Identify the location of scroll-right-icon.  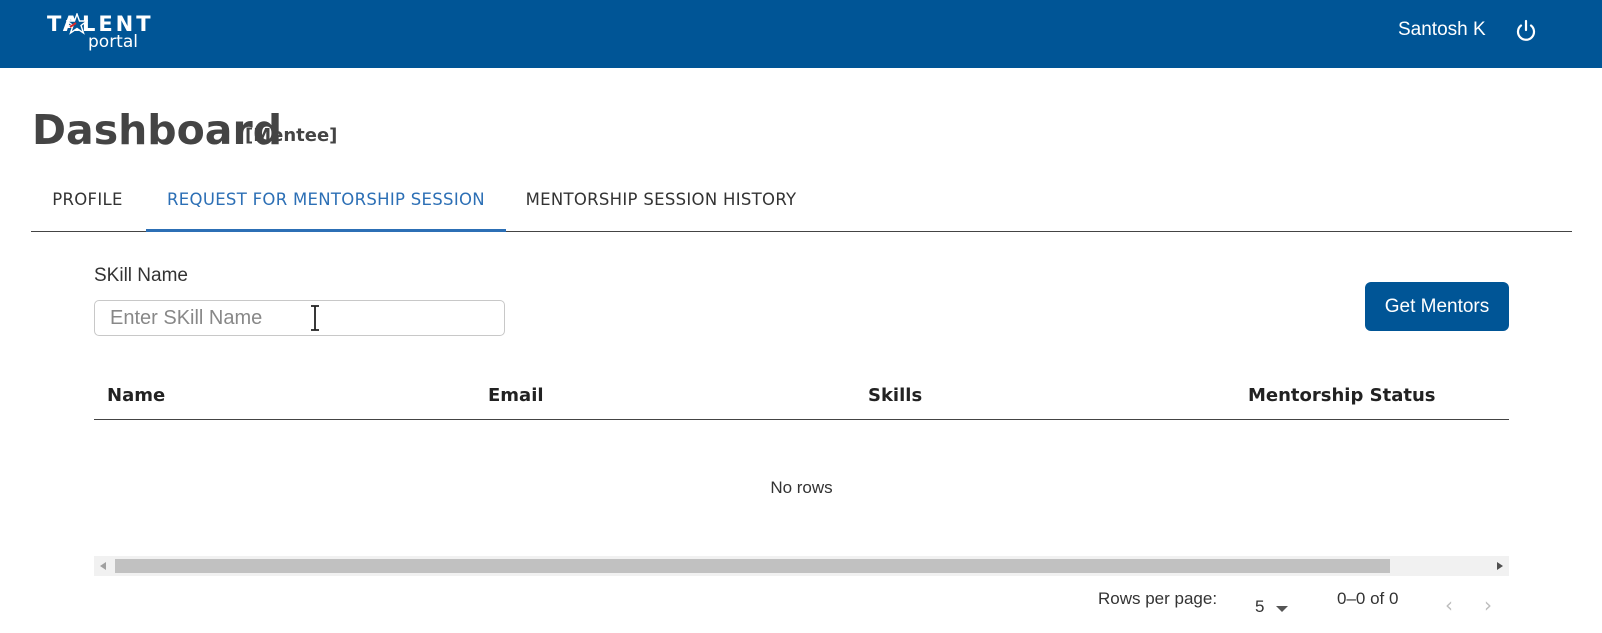
(1500, 566).